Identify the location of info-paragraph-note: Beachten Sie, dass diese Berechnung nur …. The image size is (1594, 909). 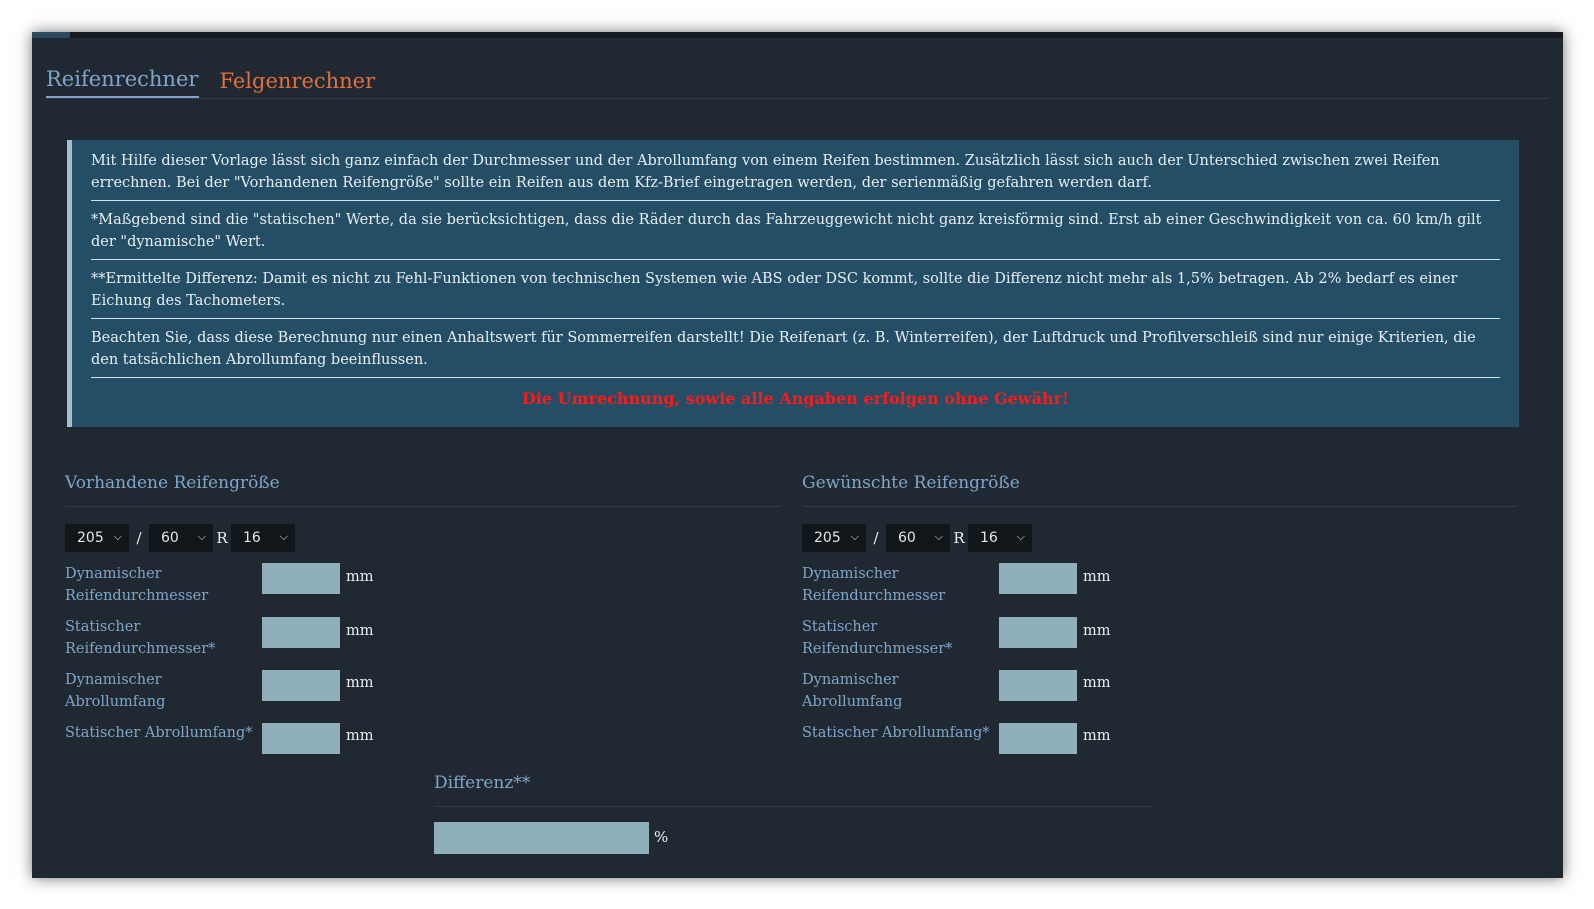
(783, 349).